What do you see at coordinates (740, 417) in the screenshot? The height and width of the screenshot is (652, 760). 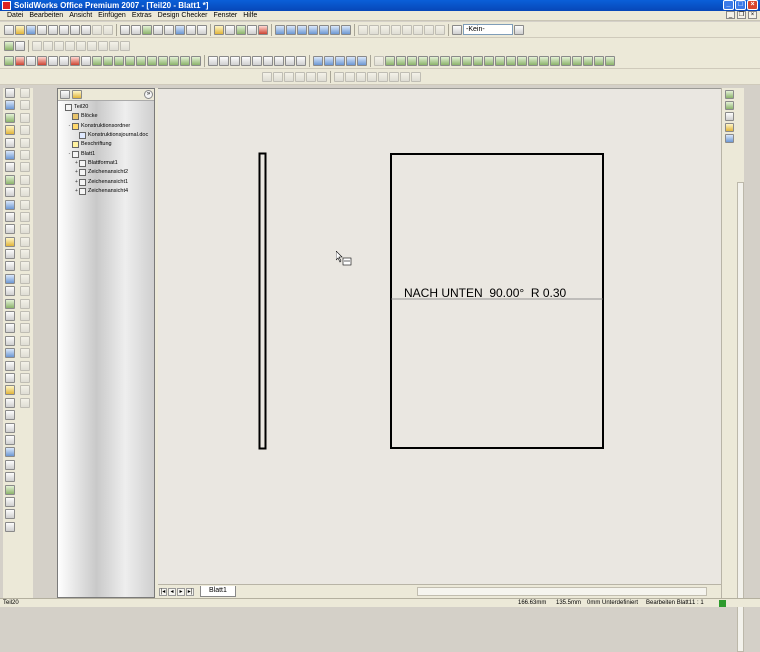 I see `vertical-scrollbar` at bounding box center [740, 417].